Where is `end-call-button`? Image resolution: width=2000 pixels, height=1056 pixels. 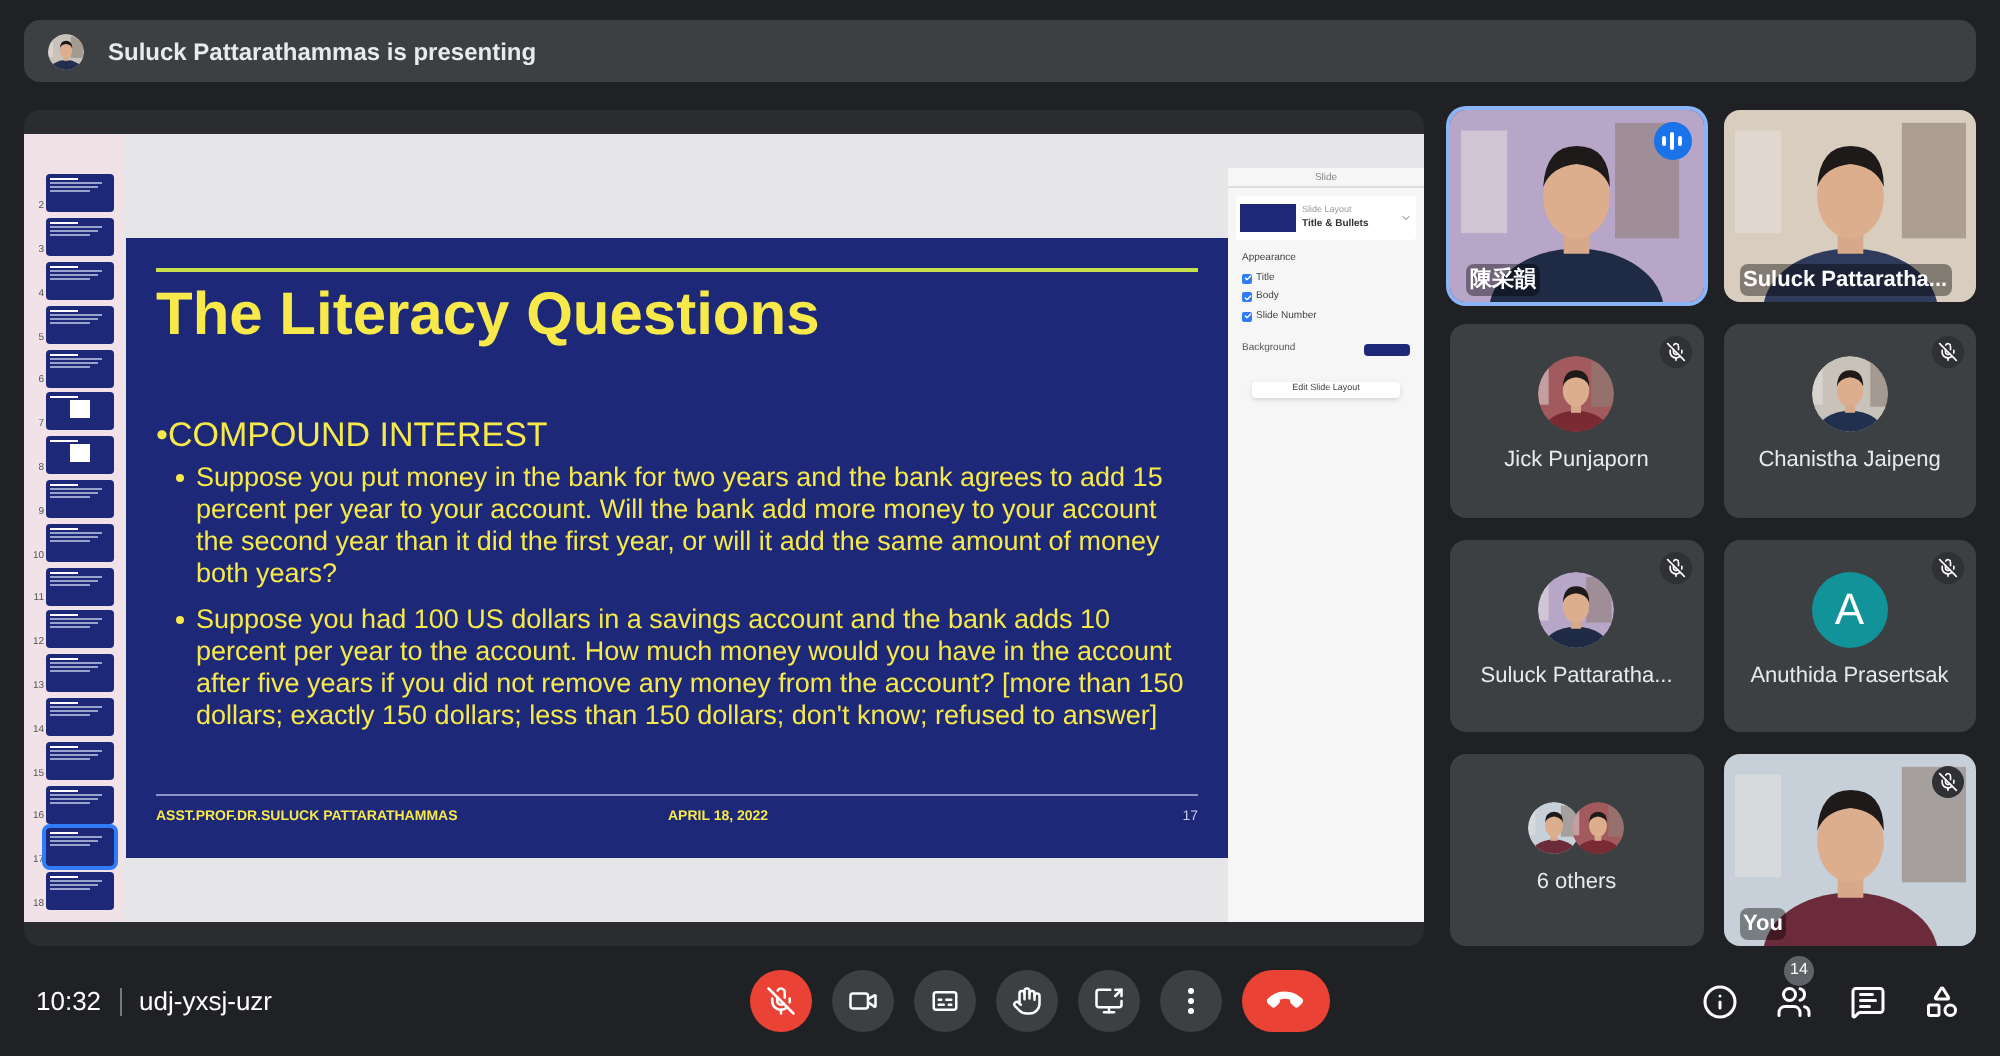 end-call-button is located at coordinates (1285, 1001).